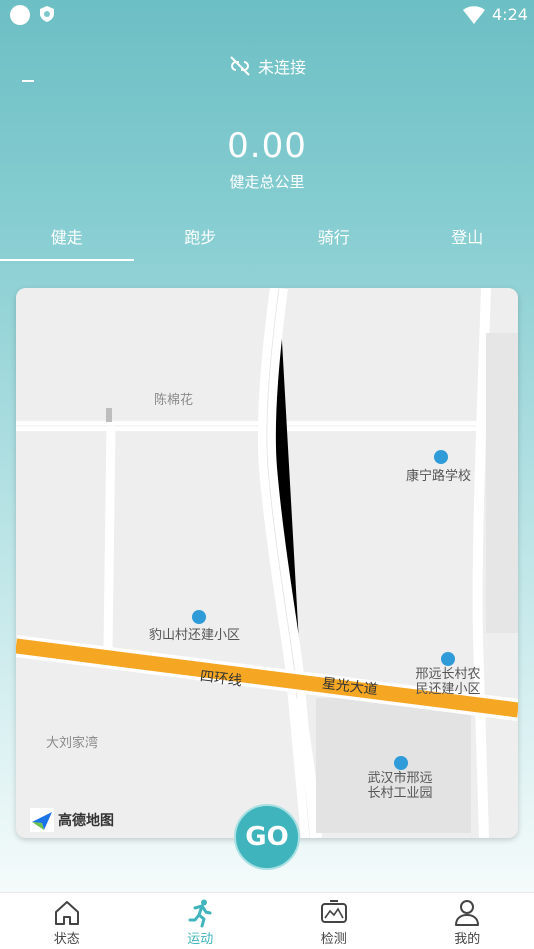  I want to click on nav-item-detection: 检测, so click(334, 921).